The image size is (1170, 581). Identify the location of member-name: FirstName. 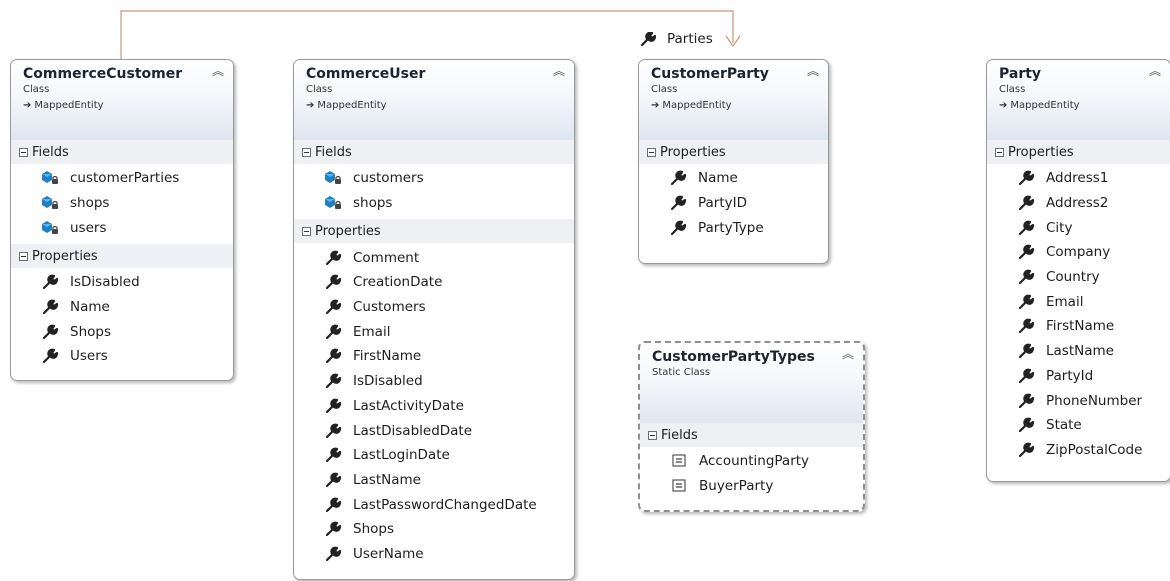
(1080, 326).